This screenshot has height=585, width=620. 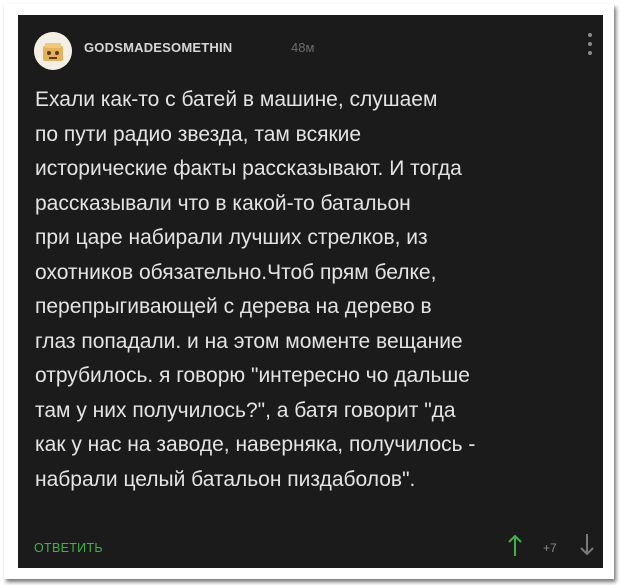 What do you see at coordinates (249, 341) in the screenshot?
I see `comment-line: глаз попадали. и на этом моменте вещание` at bounding box center [249, 341].